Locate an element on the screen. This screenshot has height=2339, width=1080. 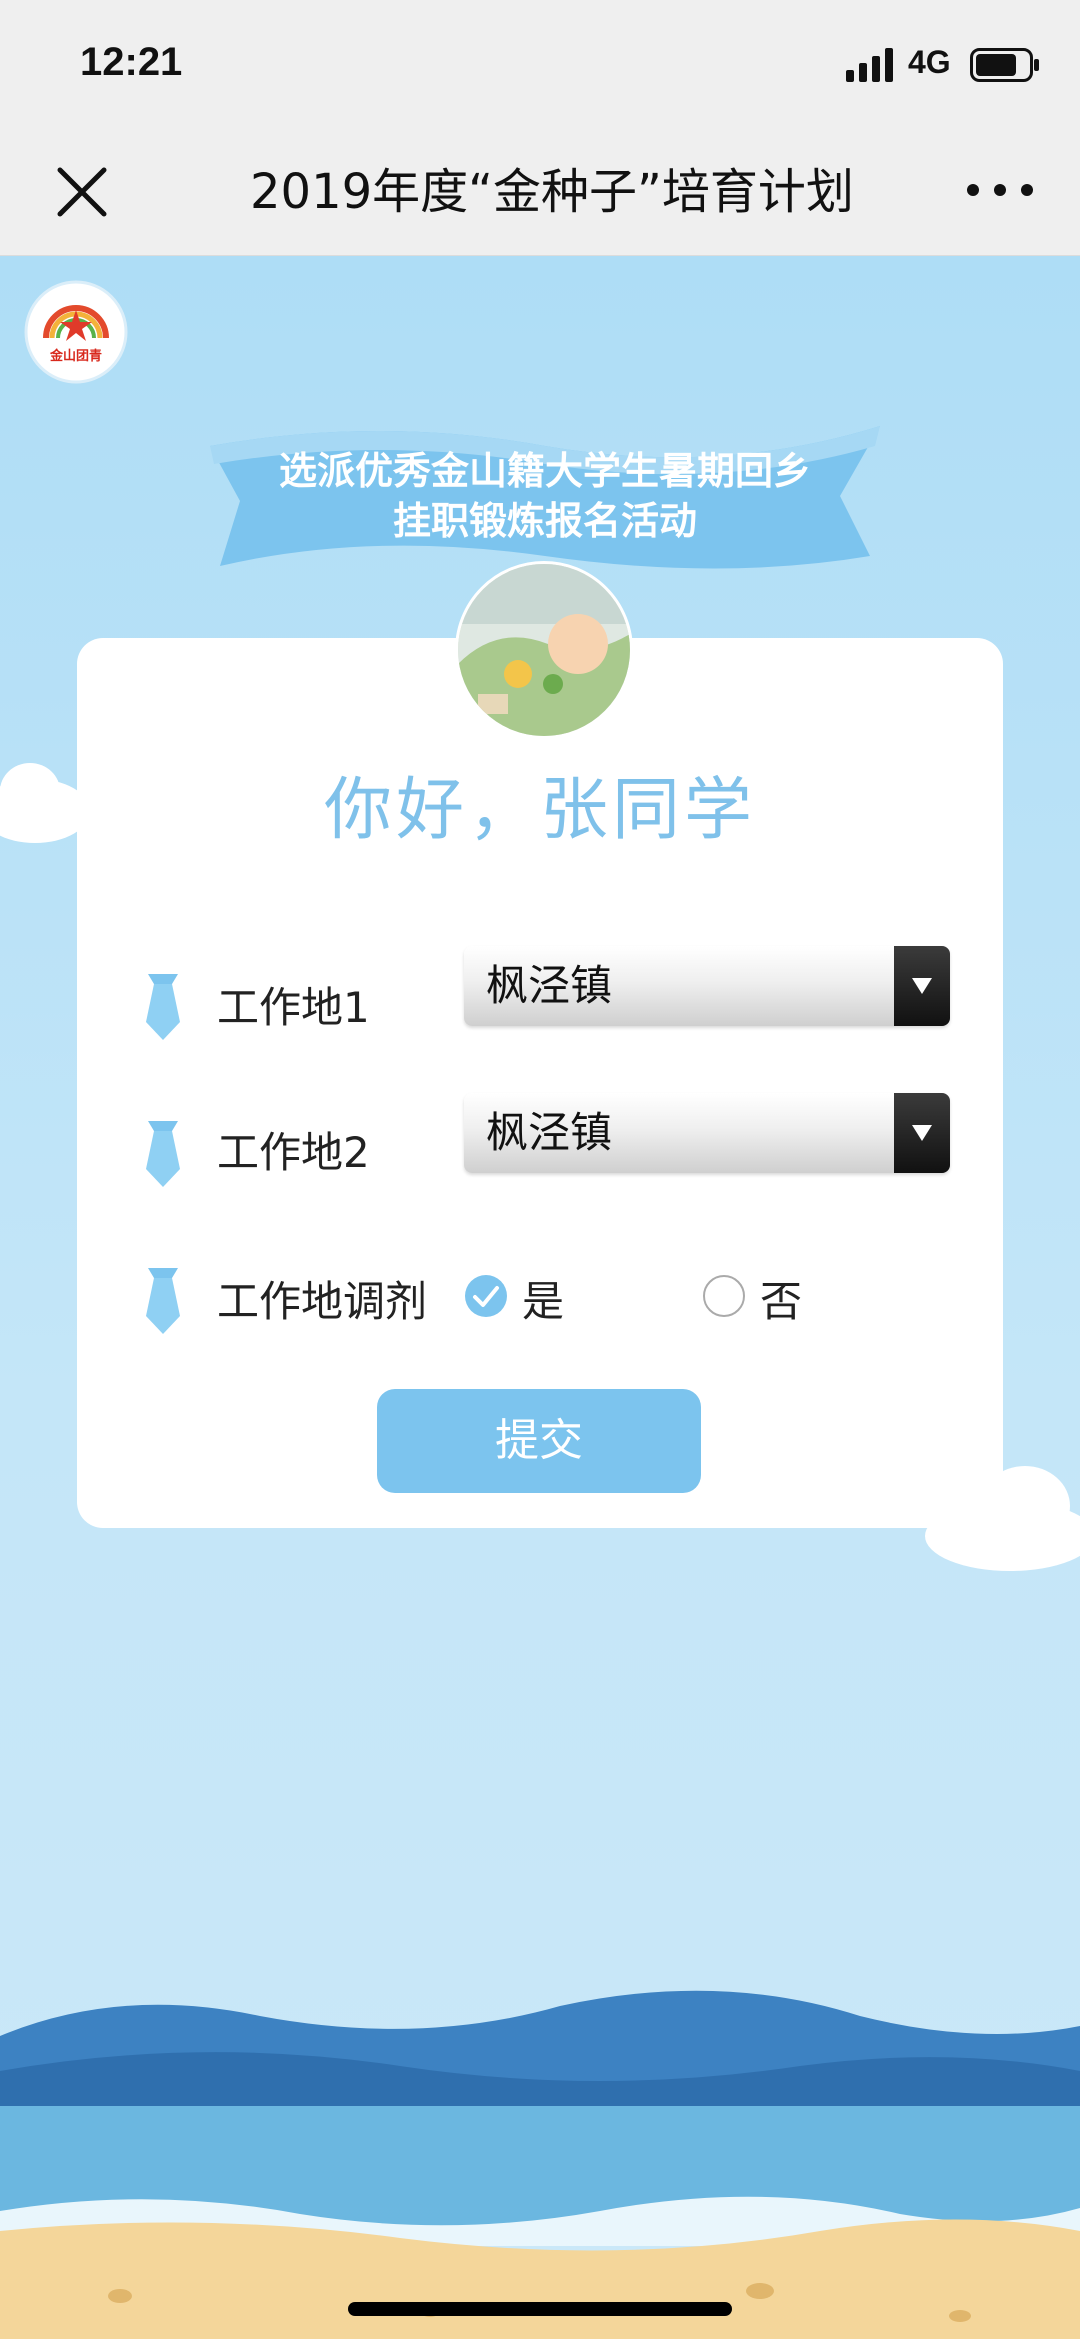
page-title: 2019年度“金种子”培育计划 is located at coordinates (552, 192).